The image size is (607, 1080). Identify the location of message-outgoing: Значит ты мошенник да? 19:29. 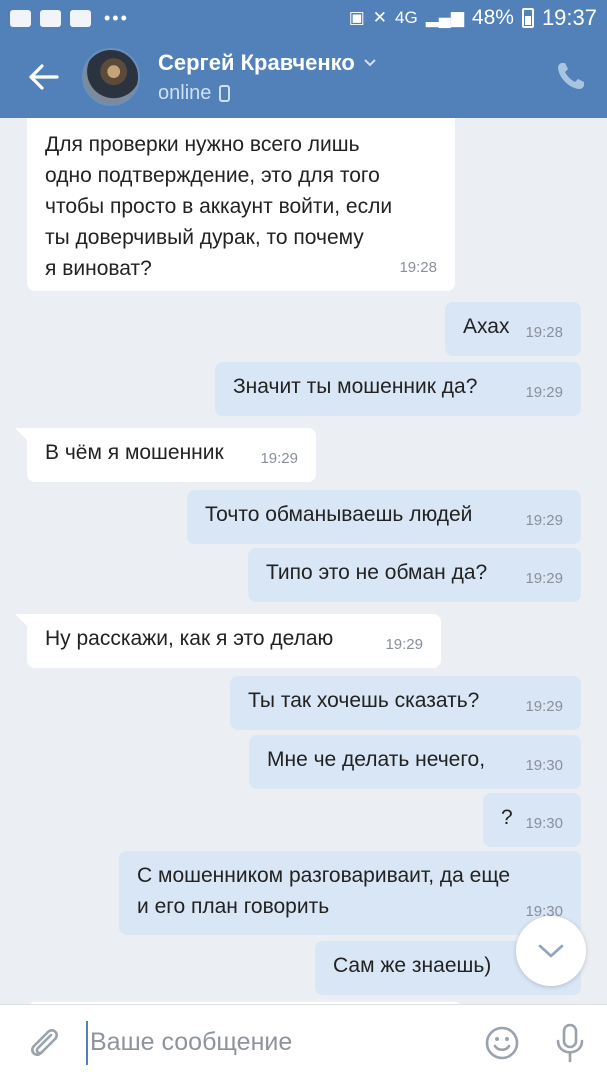
(398, 389).